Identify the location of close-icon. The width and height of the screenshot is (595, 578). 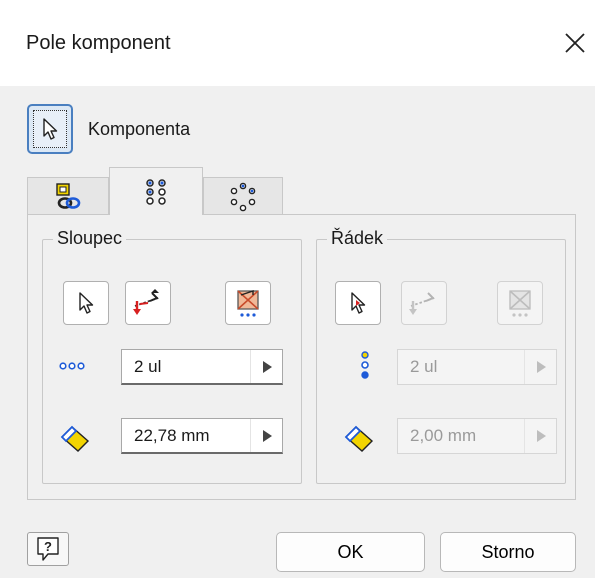
(575, 43).